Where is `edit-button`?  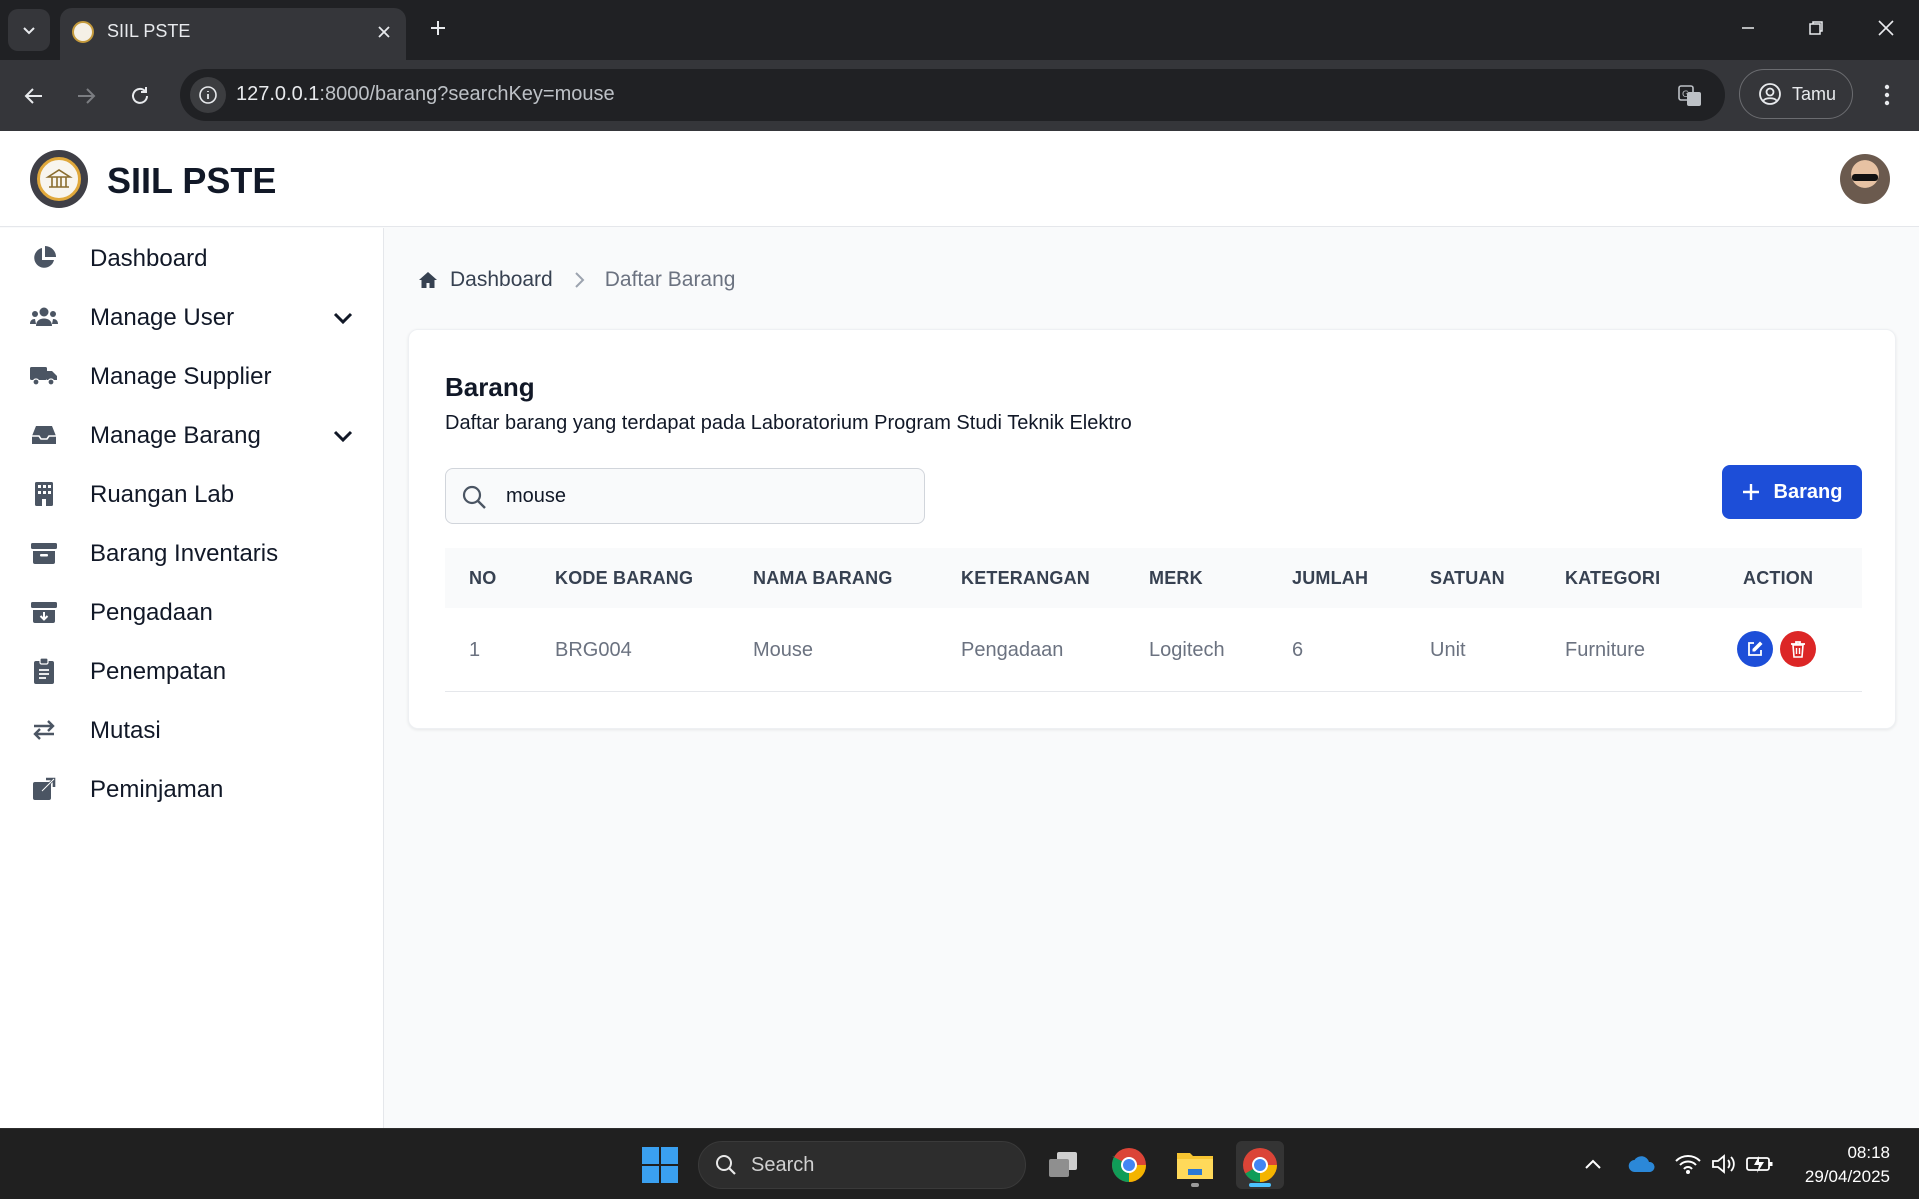
edit-button is located at coordinates (1755, 649).